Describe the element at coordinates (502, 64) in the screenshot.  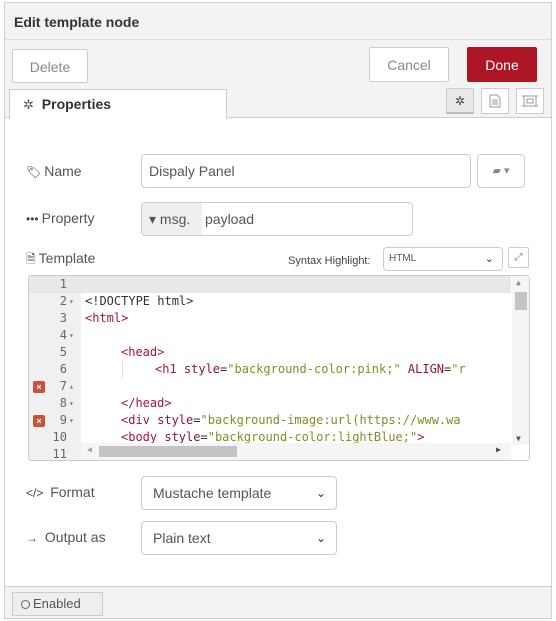
I see `done-button: Done` at that location.